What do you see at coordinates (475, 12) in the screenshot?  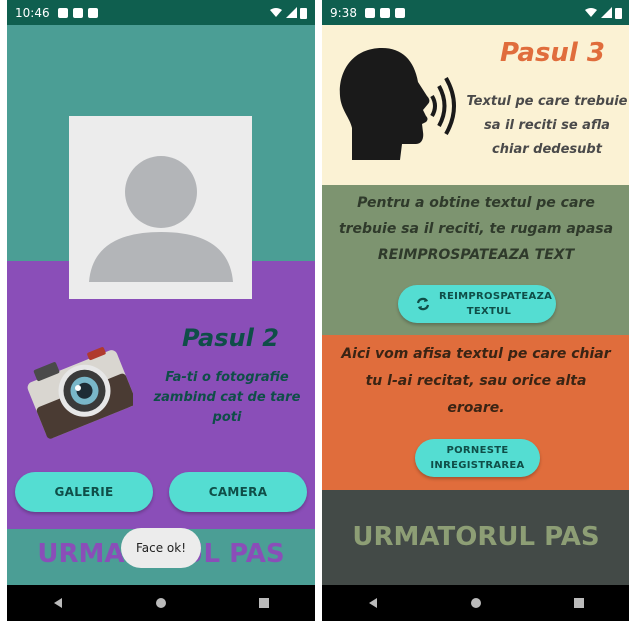 I see `status-bar: 9:38` at bounding box center [475, 12].